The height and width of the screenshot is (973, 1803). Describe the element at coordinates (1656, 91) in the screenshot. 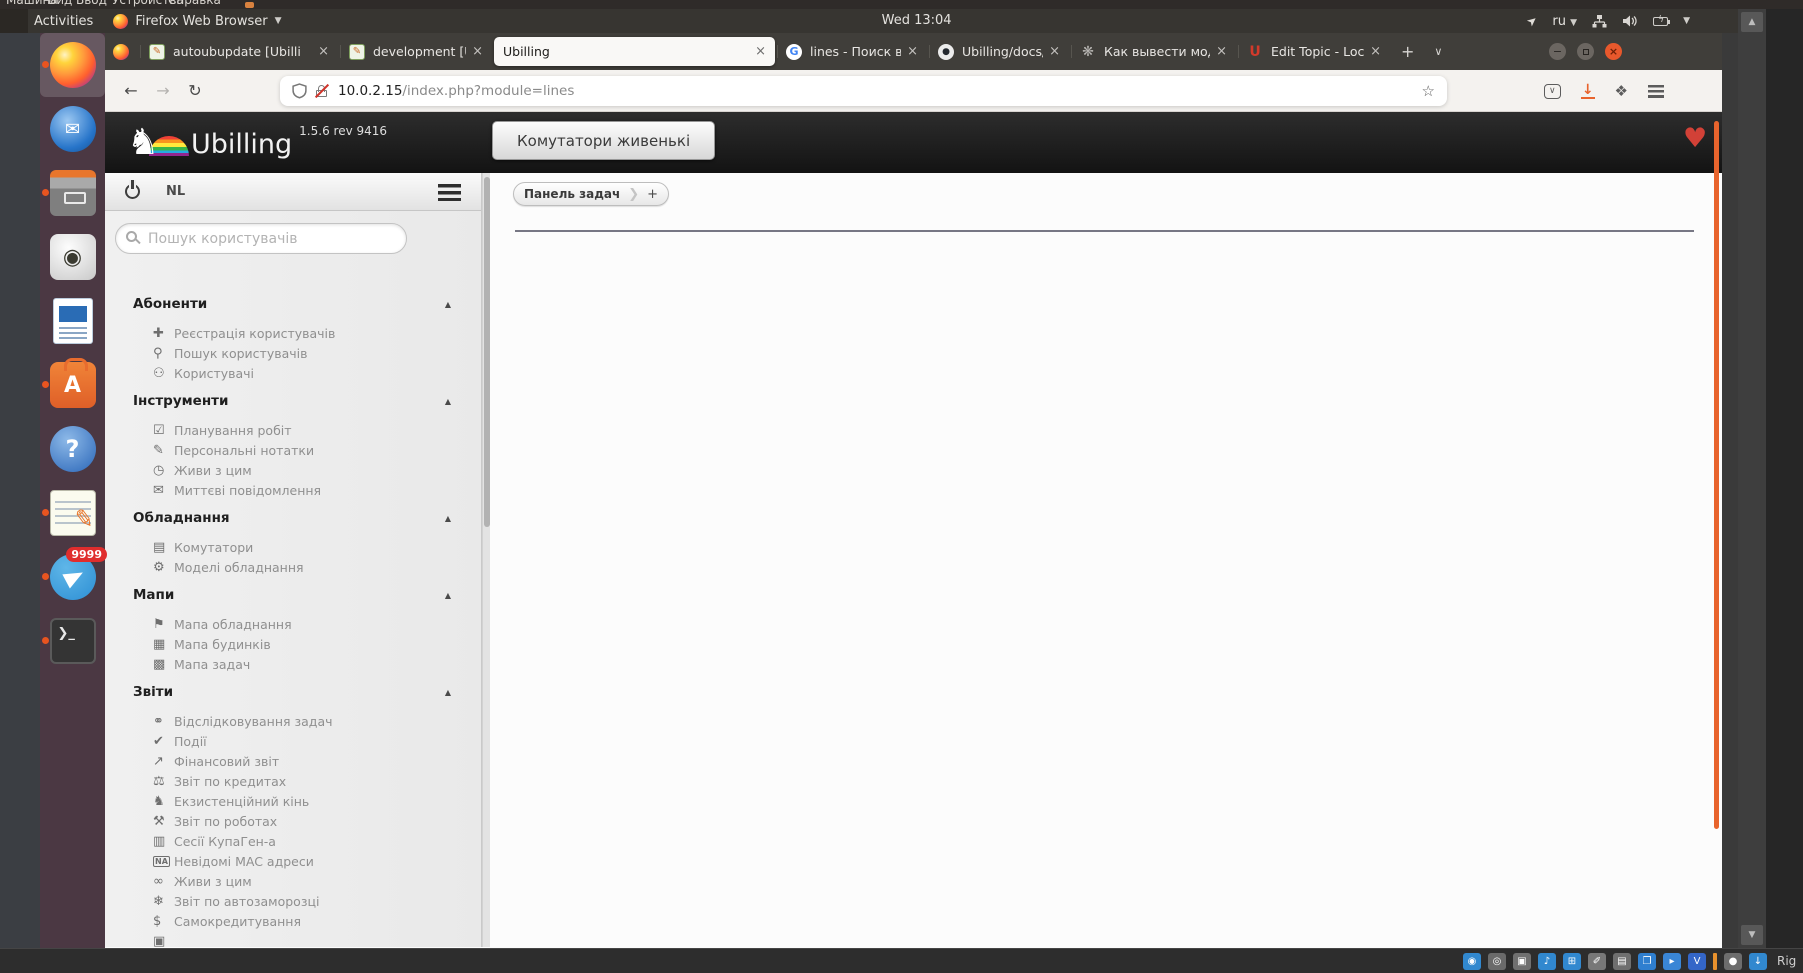

I see `menu-hamburger-icon` at that location.